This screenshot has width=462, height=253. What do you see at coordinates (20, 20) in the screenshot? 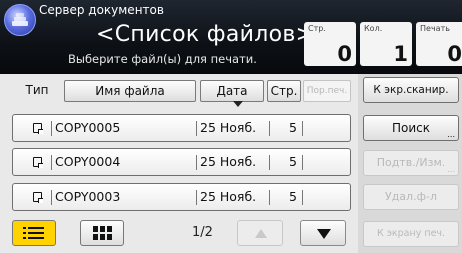
I see `document-server-icon` at bounding box center [20, 20].